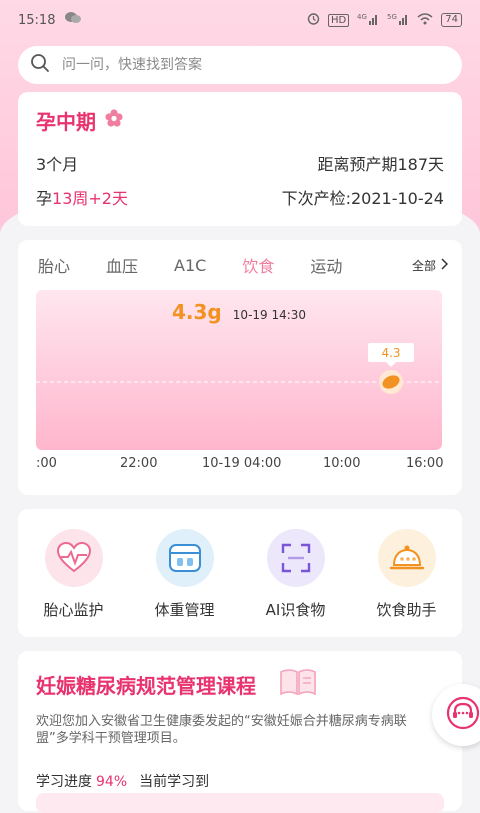 The image size is (480, 813). I want to click on pregnancy-stage: 孕中期, so click(240, 120).